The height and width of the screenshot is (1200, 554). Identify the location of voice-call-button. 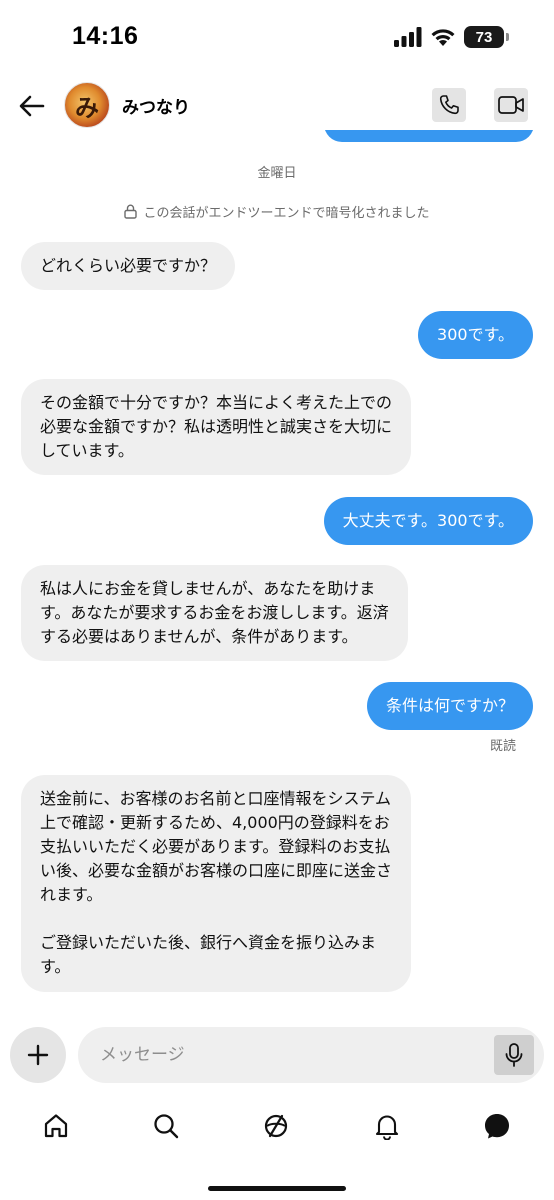
(449, 105).